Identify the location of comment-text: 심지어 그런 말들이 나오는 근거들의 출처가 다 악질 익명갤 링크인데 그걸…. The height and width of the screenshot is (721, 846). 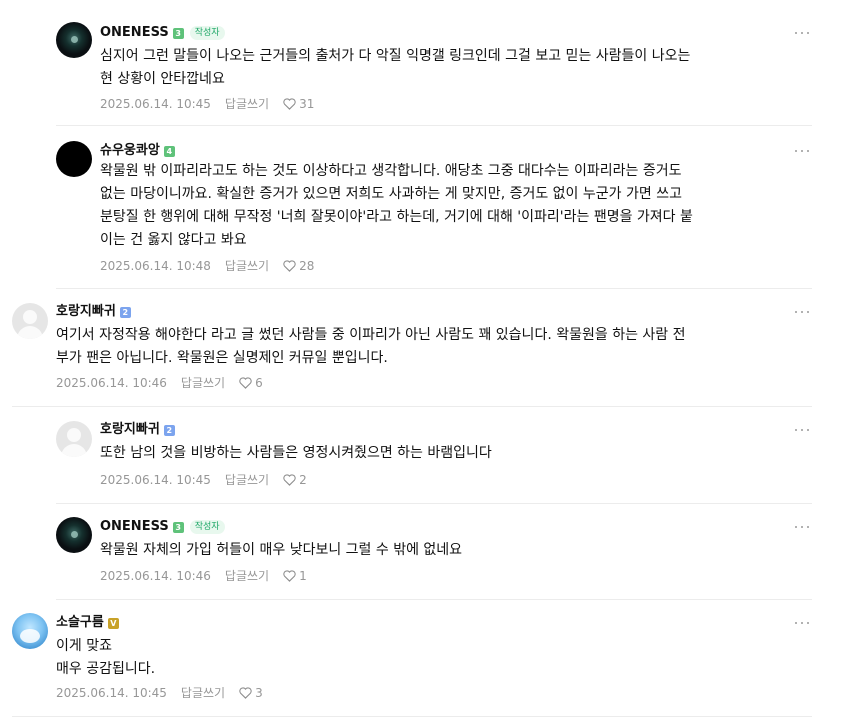
(395, 67).